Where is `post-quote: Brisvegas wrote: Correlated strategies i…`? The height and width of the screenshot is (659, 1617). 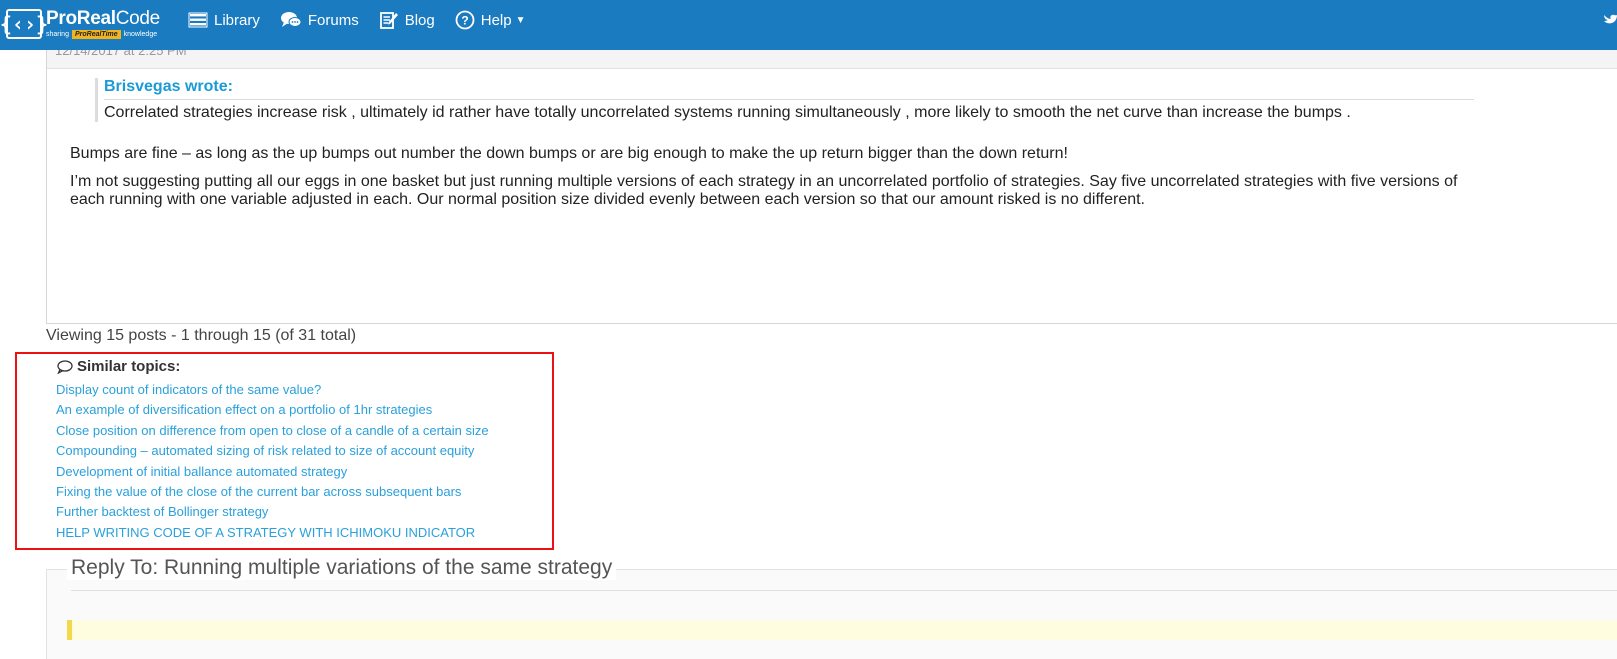
post-quote: Brisvegas wrote: Correlated strategies i… is located at coordinates (784, 100).